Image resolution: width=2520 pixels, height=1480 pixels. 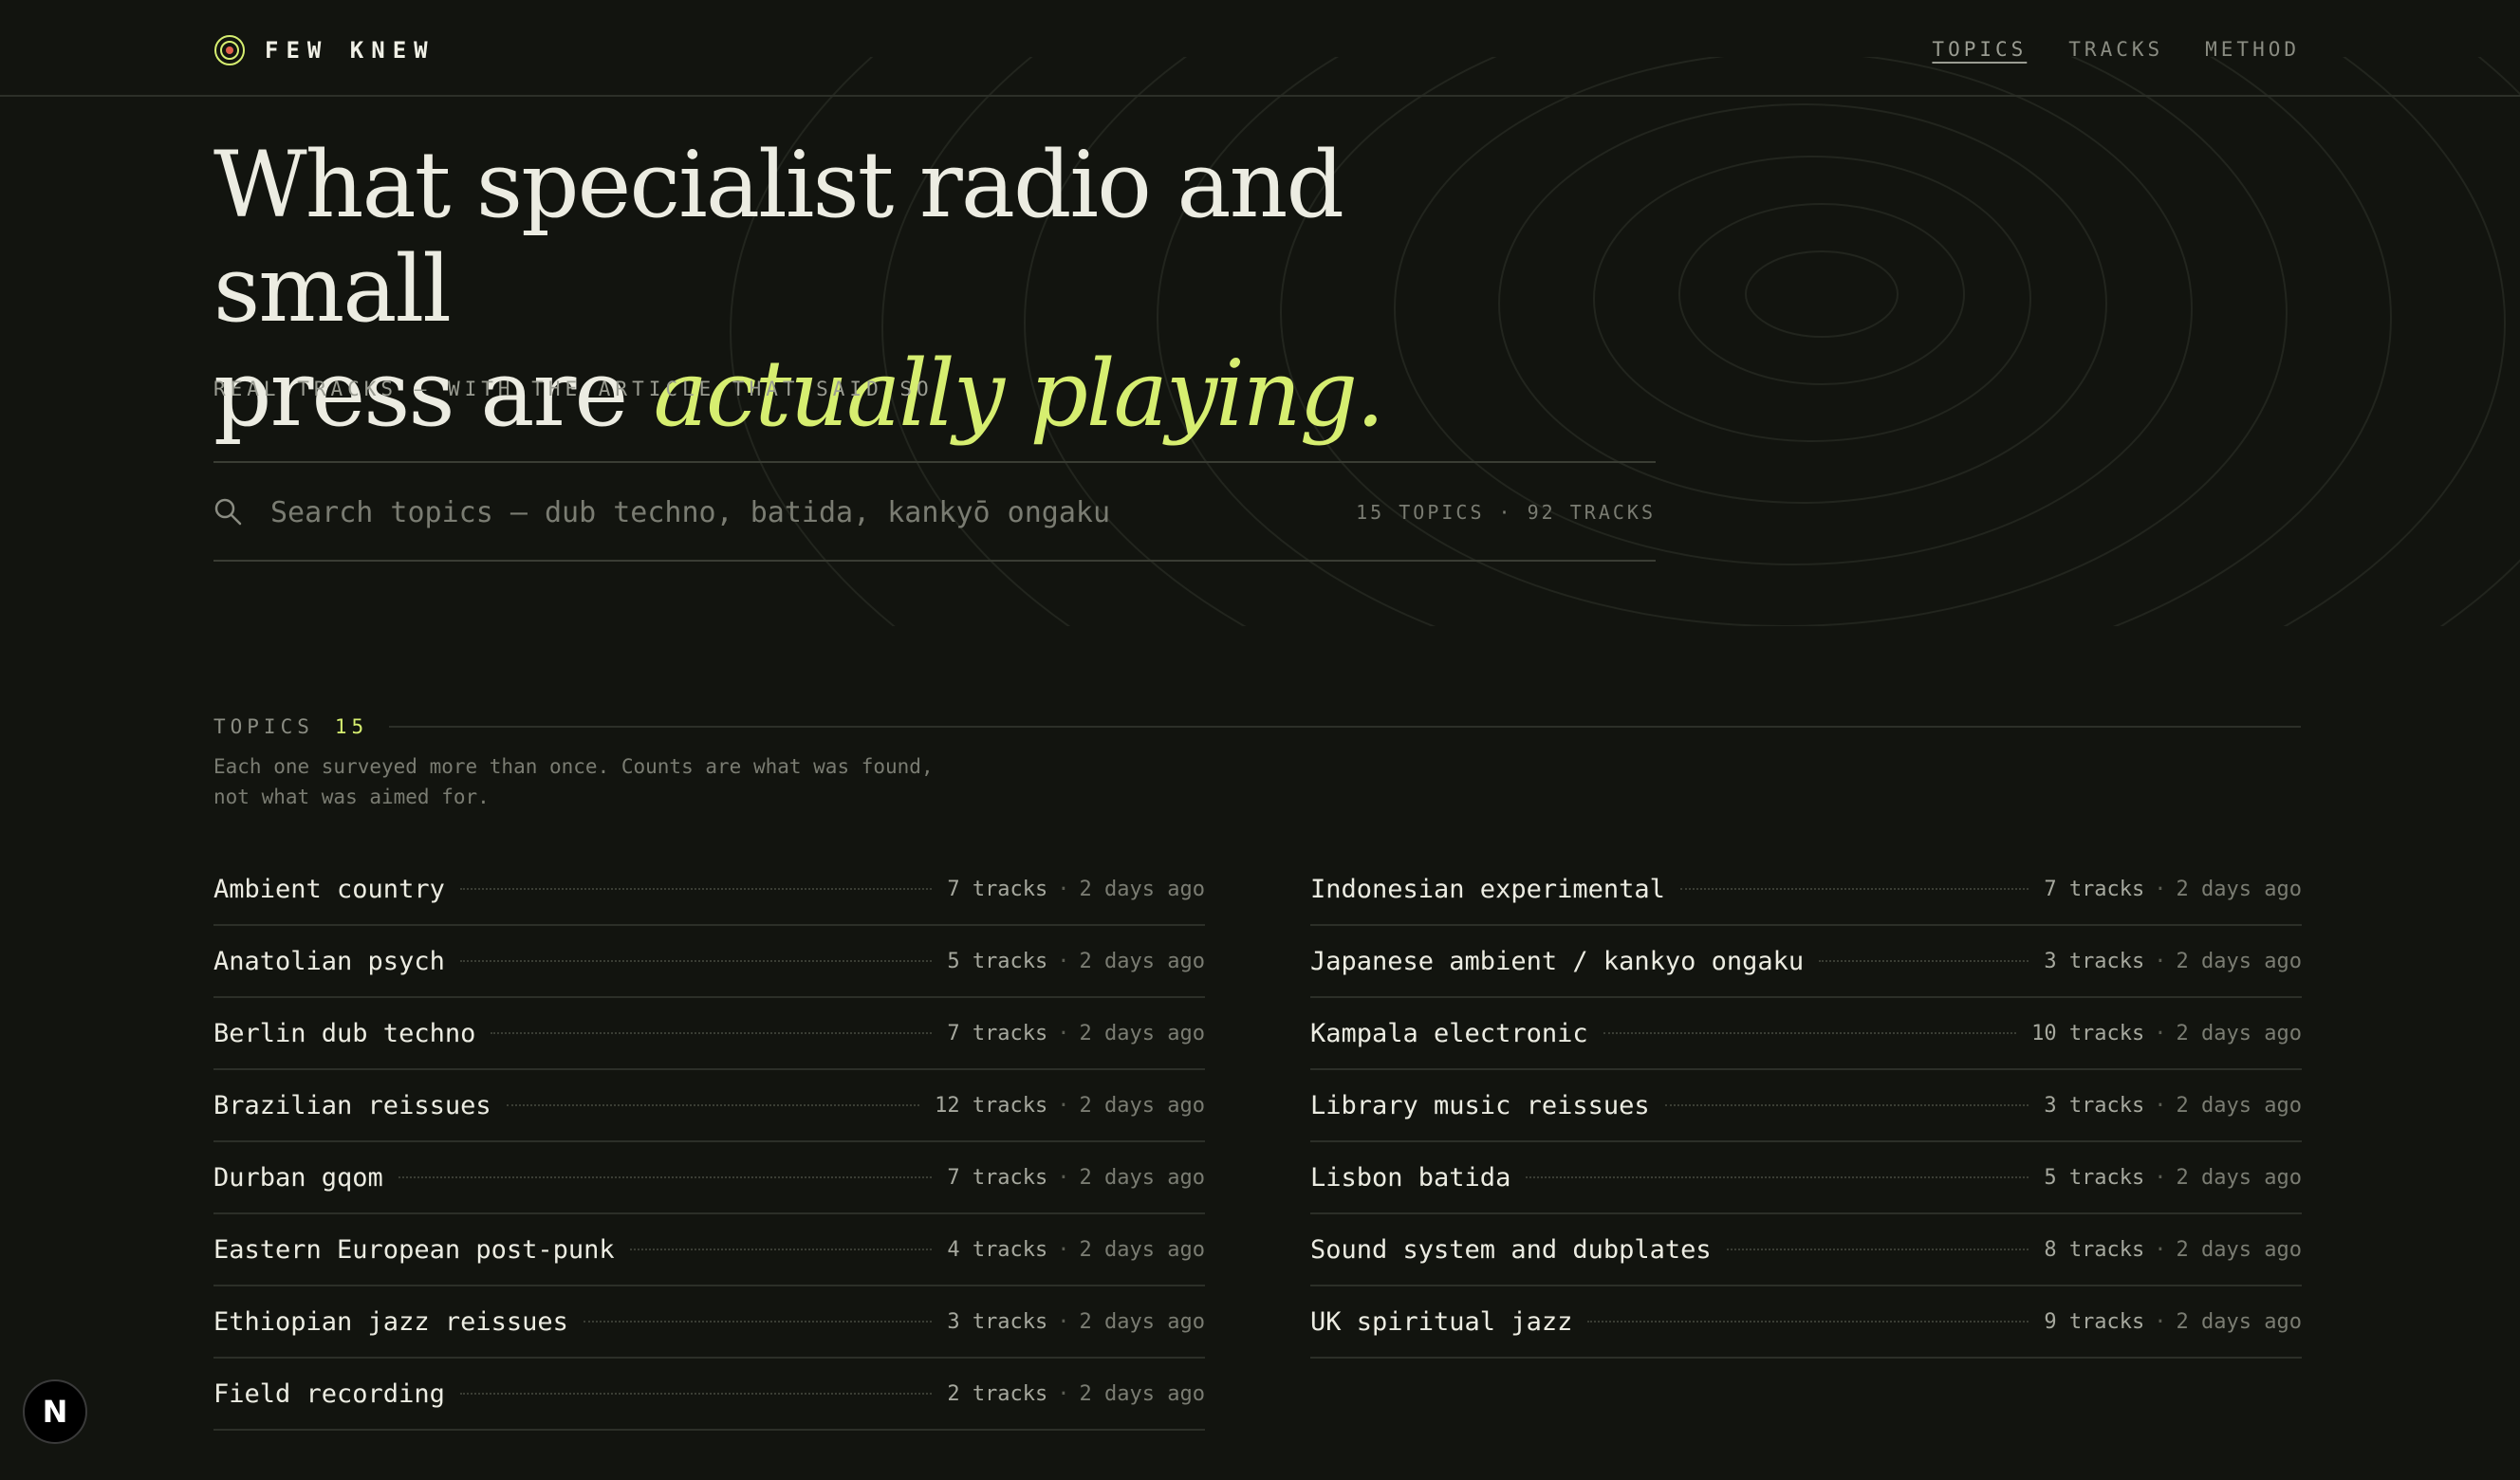 I want to click on topic-row: Kampala electronic 10 tracks · 2 days ago, so click(x=1806, y=1034).